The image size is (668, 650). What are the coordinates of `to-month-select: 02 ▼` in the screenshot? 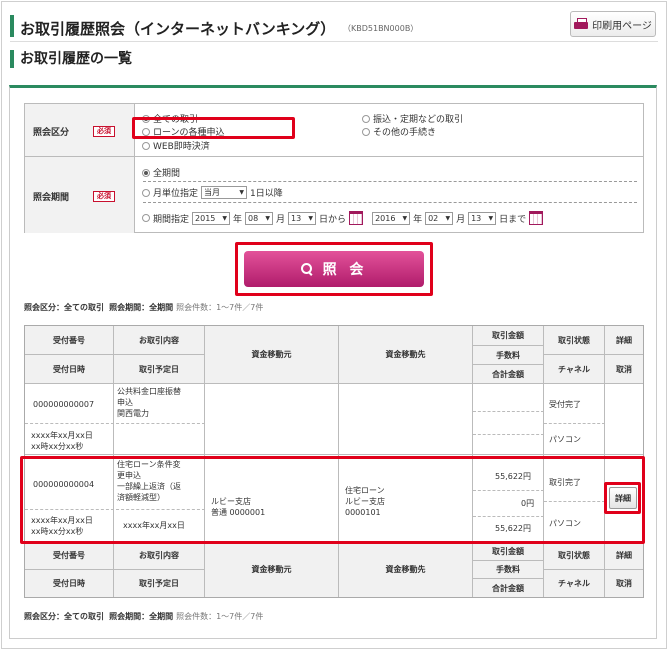 It's located at (439, 218).